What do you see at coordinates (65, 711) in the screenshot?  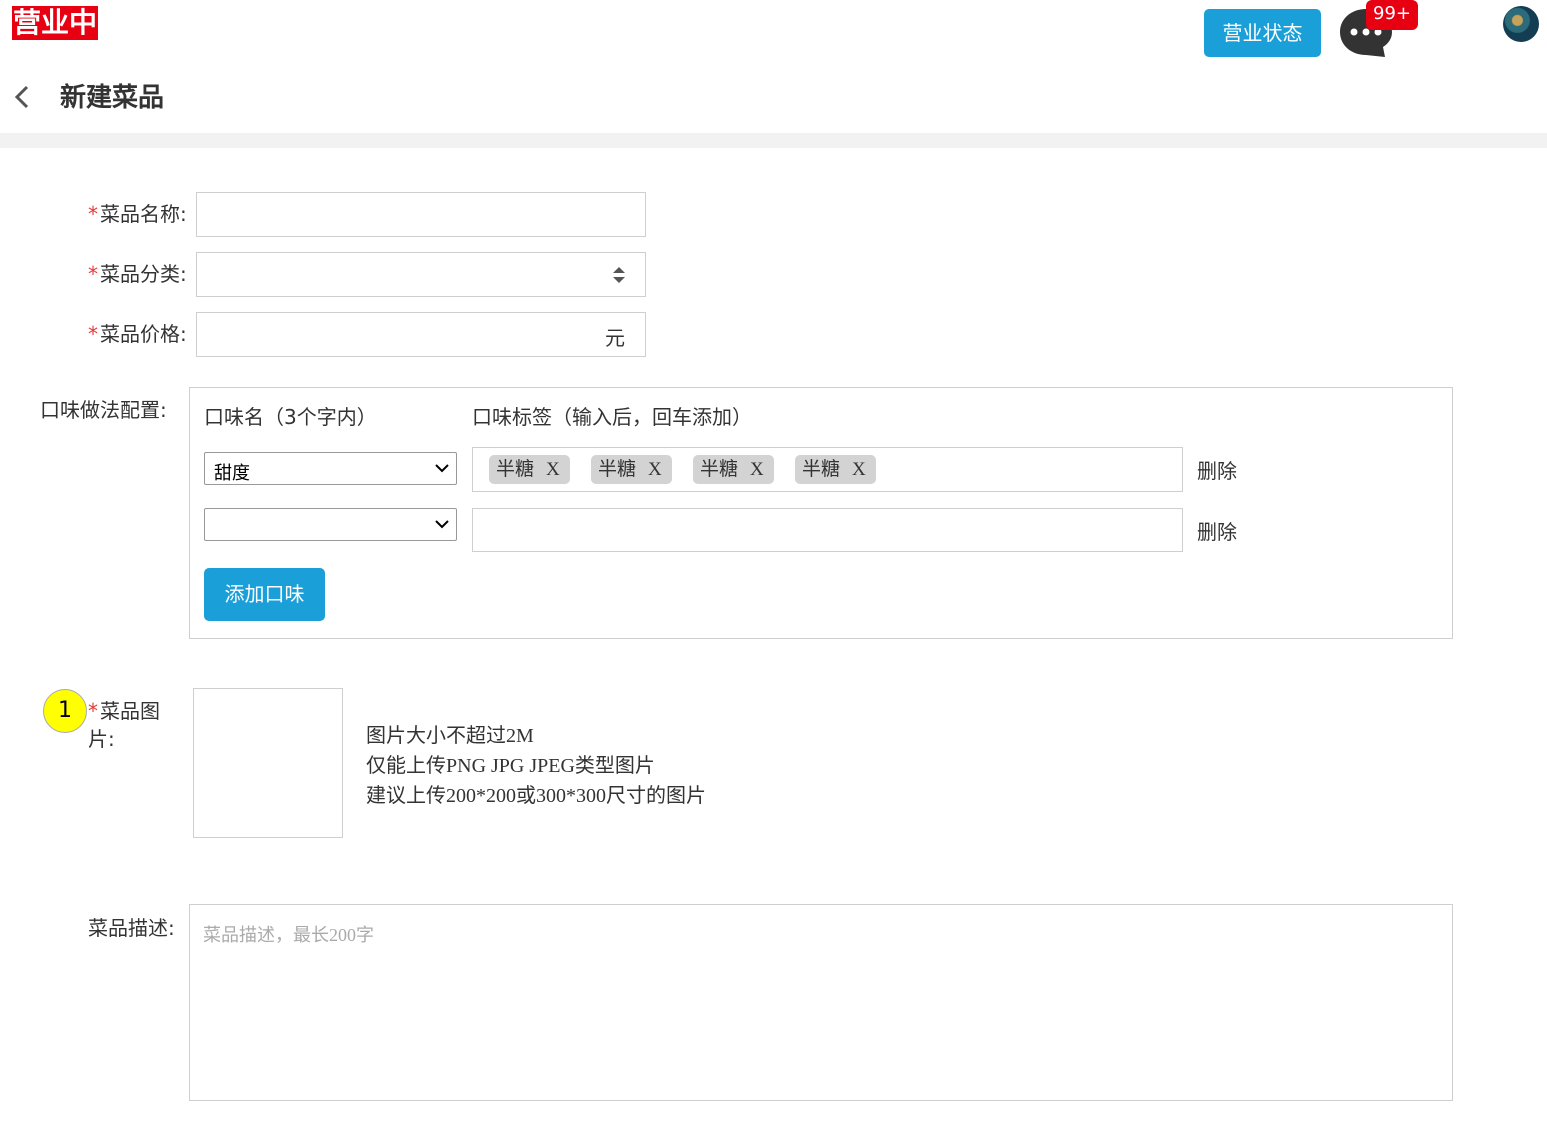 I see `step-marker: 1` at bounding box center [65, 711].